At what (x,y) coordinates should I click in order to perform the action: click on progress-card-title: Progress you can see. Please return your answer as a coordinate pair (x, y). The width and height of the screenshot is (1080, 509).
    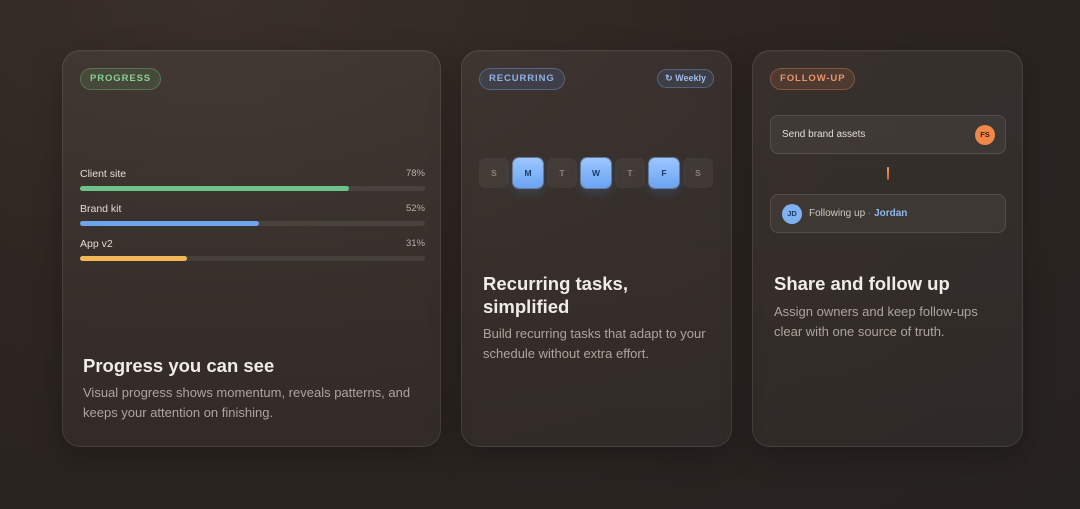
    Looking at the image, I should click on (179, 365).